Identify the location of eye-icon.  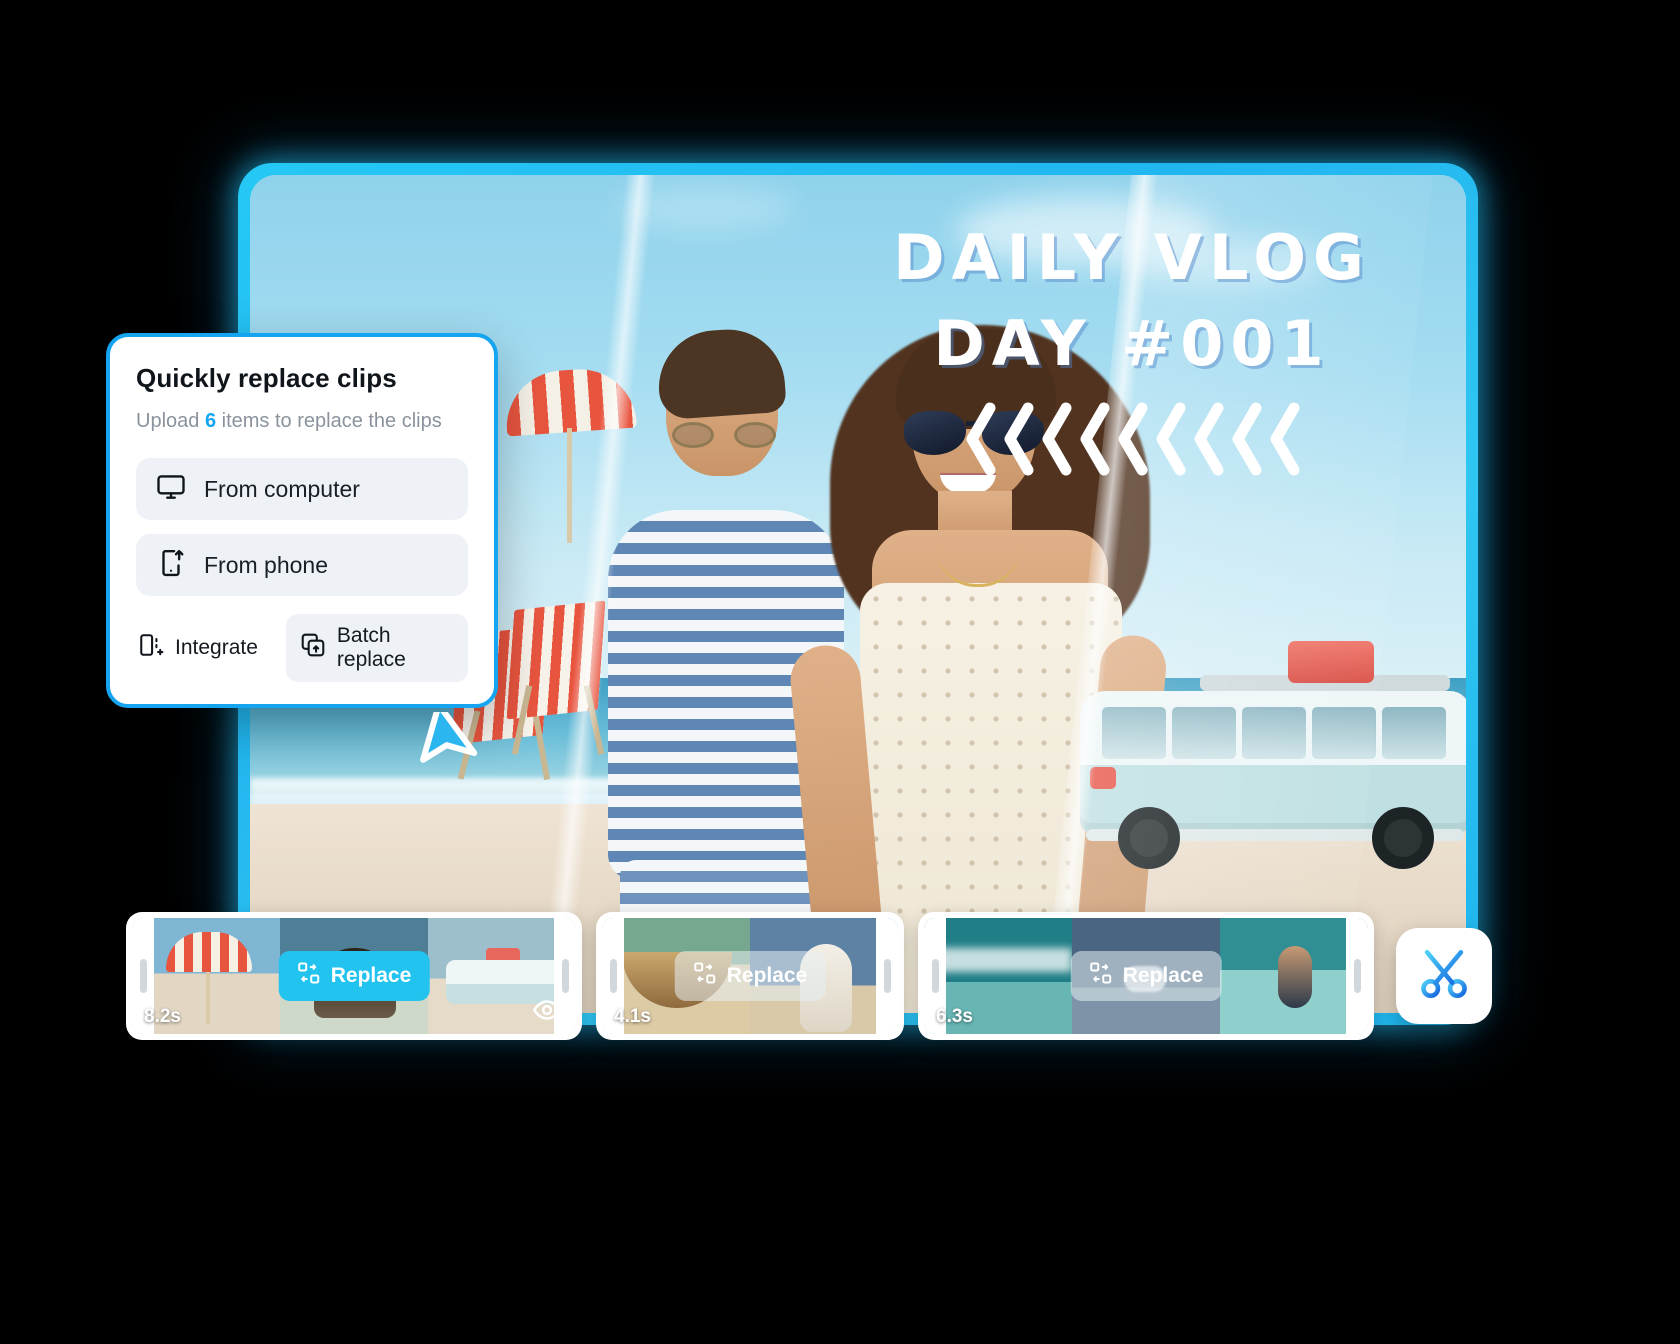
(547, 1012).